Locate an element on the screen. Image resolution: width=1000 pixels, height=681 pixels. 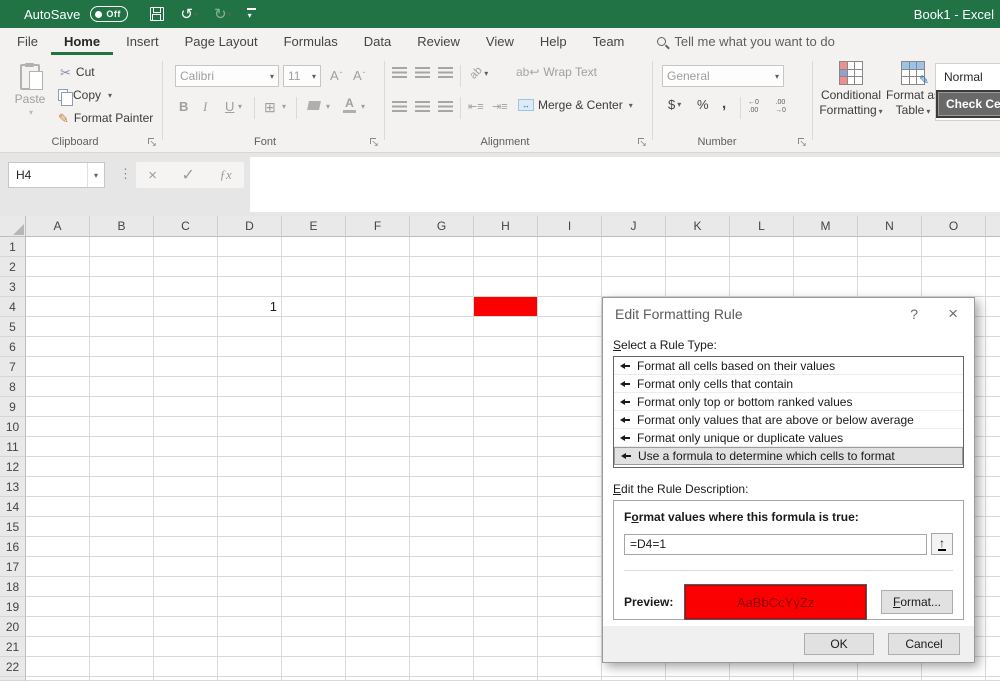
grid-cell-j23 is located at coordinates (634, 679).